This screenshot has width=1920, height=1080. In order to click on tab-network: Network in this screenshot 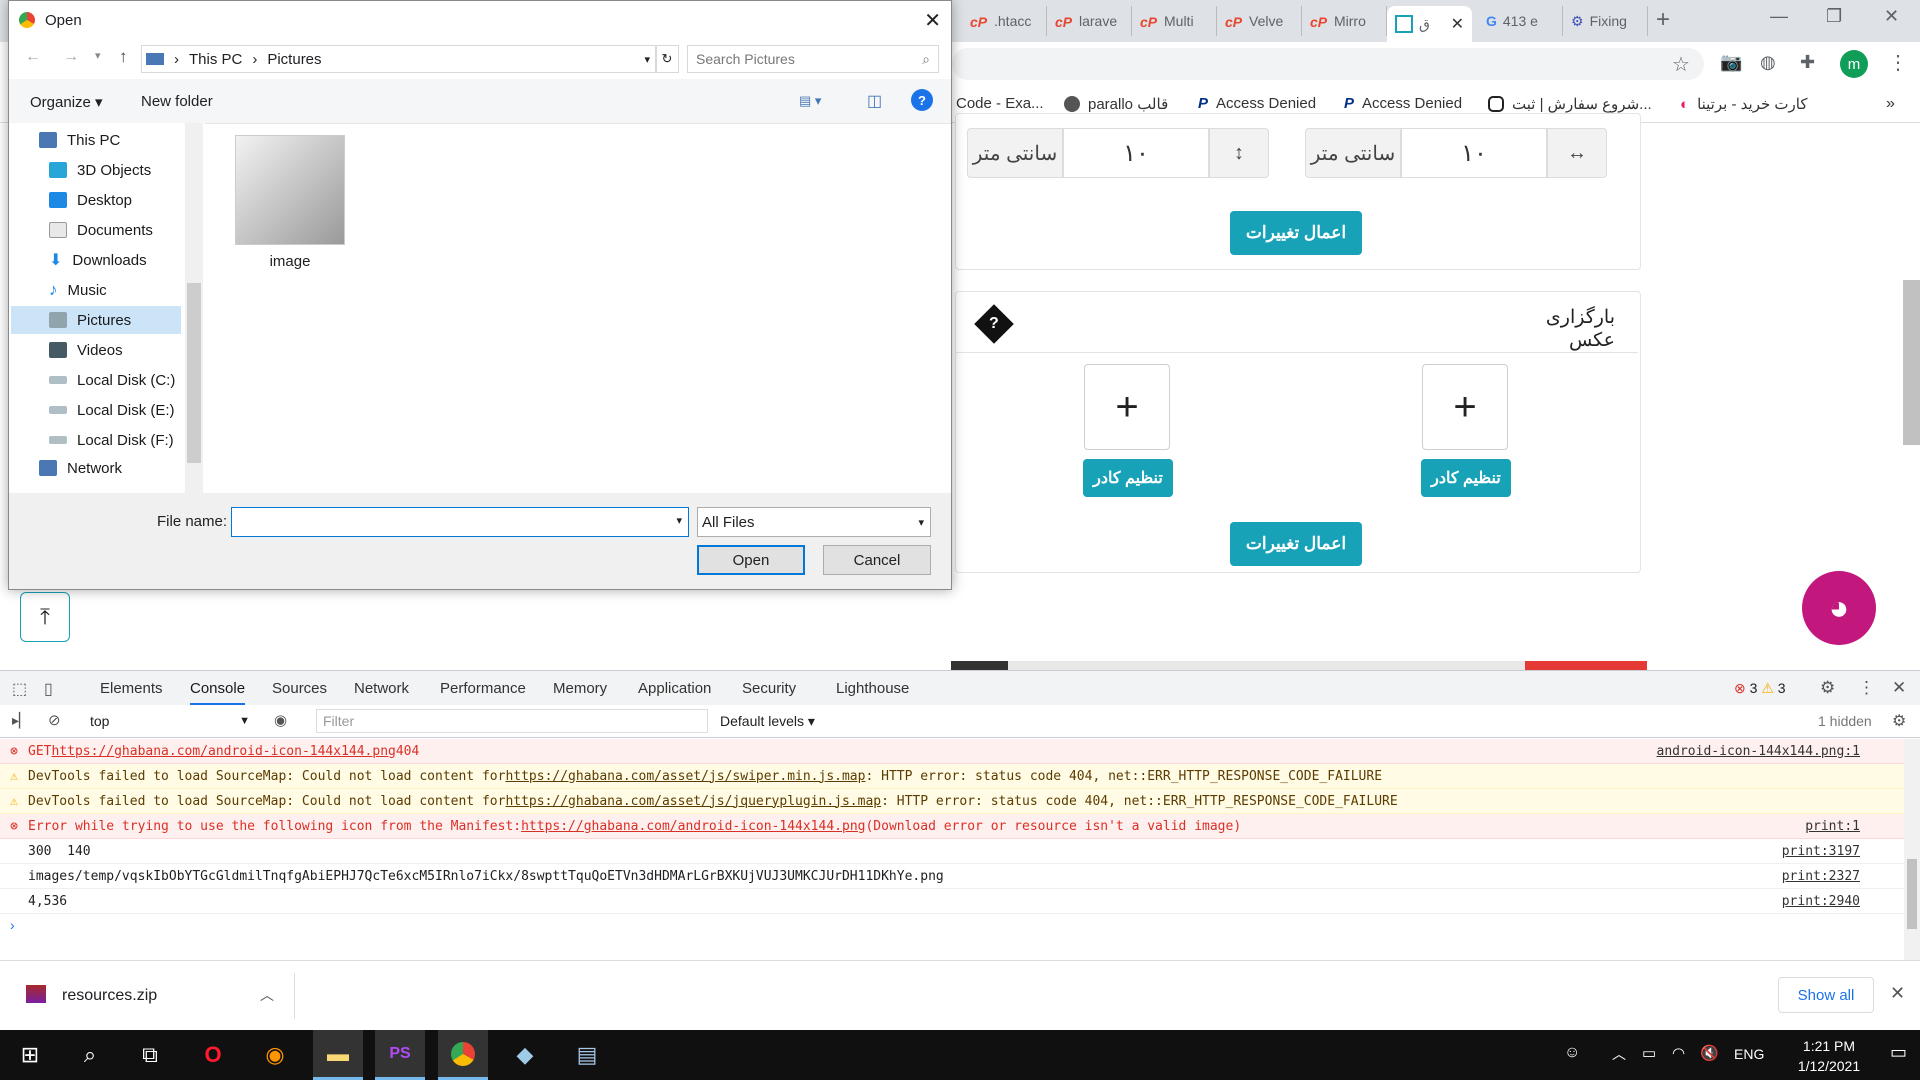, I will do `click(381, 688)`.